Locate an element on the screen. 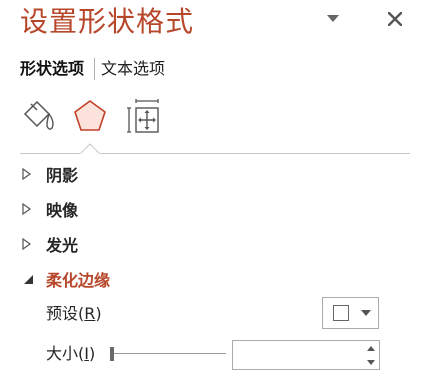 This screenshot has height=383, width=427. spin-up-icon is located at coordinates (371, 348).